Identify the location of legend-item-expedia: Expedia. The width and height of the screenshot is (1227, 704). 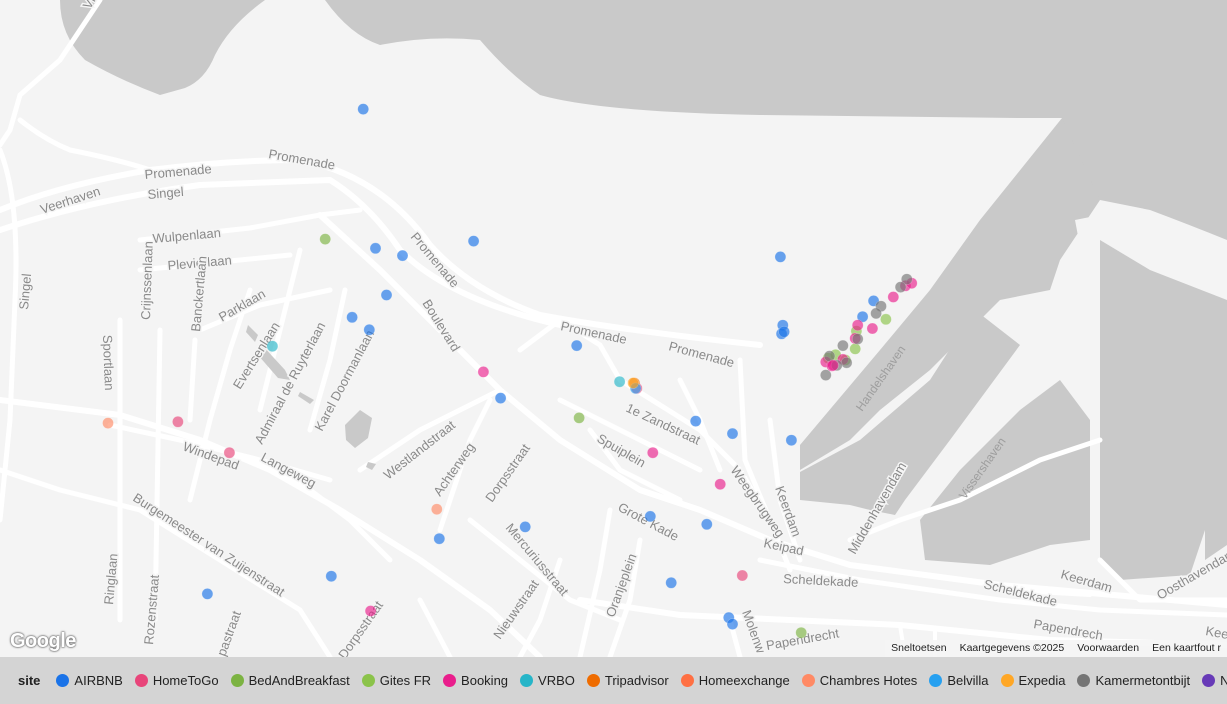
(1033, 680).